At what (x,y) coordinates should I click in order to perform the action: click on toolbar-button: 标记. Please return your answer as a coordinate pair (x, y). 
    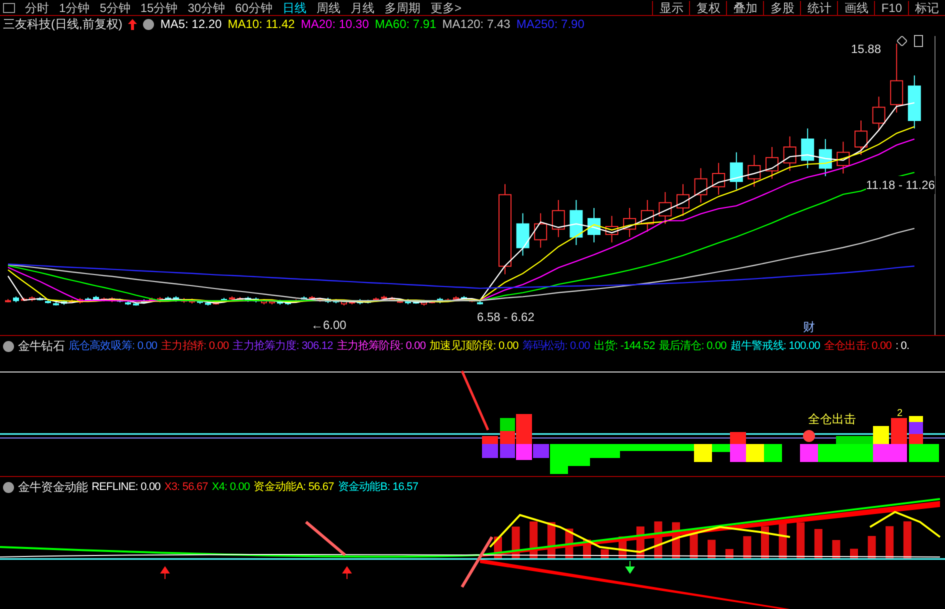
    Looking at the image, I should click on (926, 7).